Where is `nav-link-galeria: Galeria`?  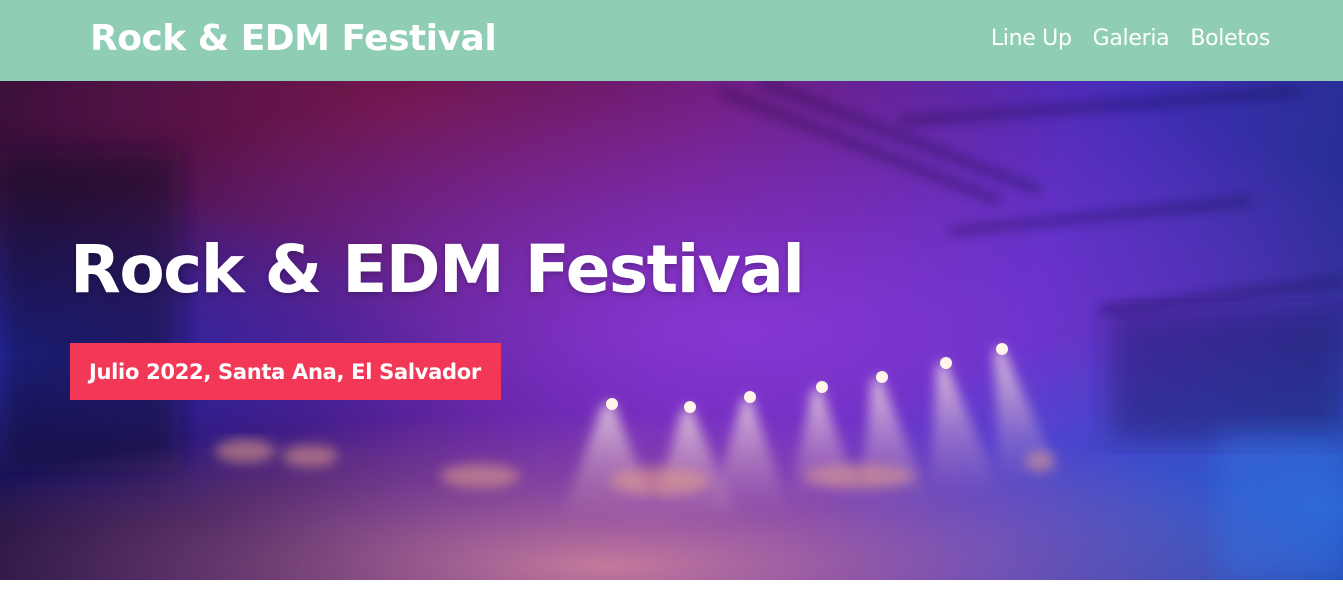
nav-link-galeria: Galeria is located at coordinates (1131, 38).